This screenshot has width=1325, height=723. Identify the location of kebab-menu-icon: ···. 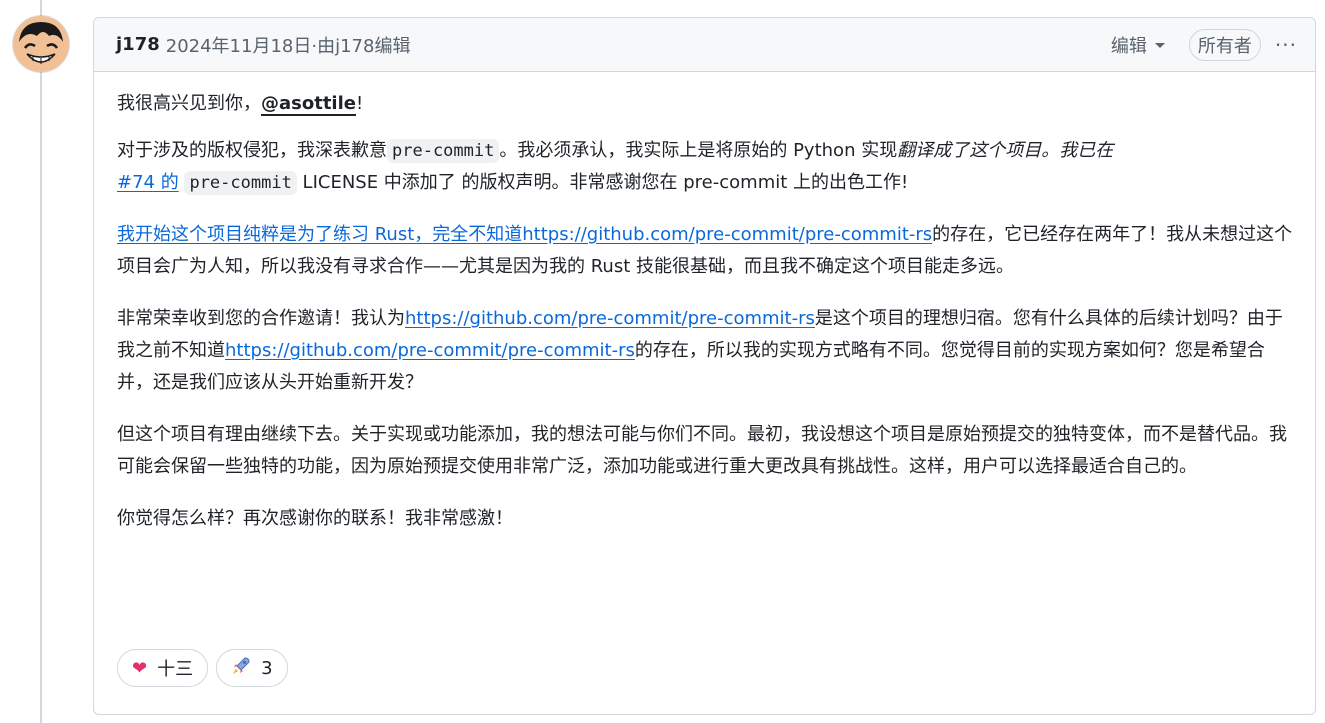
(1286, 45).